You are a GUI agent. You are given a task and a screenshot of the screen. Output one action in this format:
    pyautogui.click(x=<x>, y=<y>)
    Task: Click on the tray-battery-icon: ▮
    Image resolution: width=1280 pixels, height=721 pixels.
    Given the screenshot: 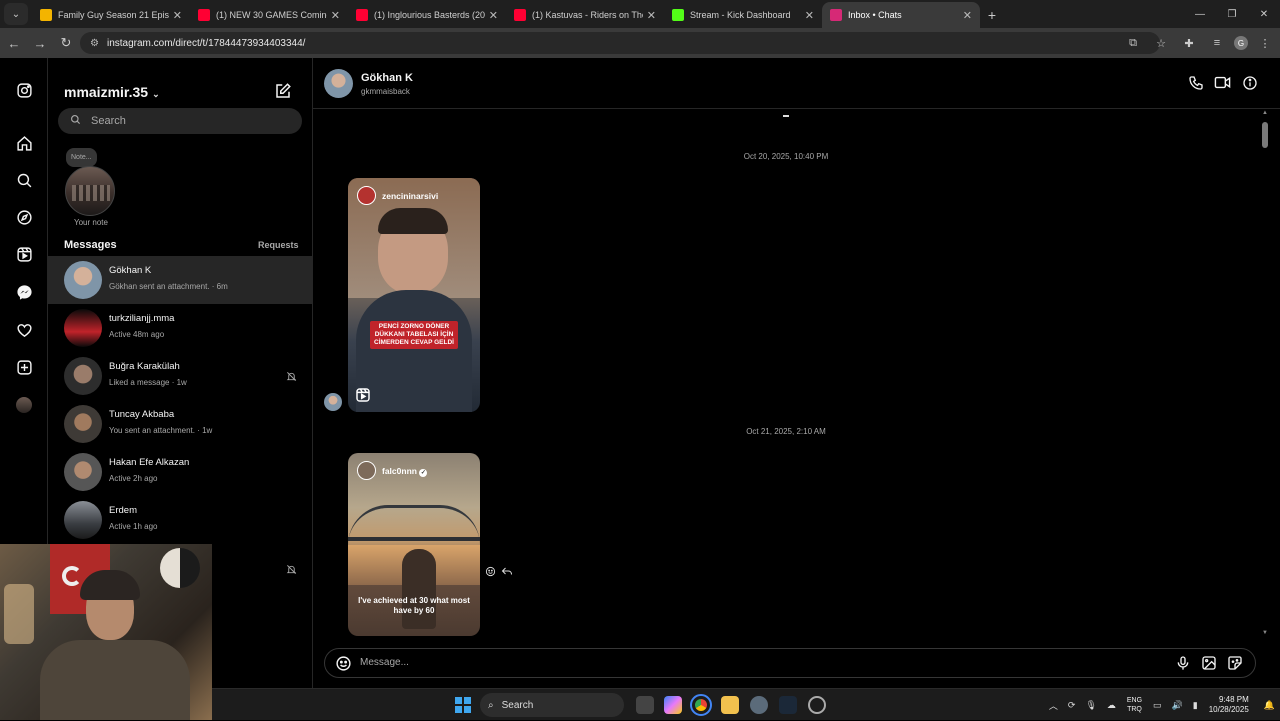 What is the action you would take?
    pyautogui.click(x=1195, y=705)
    